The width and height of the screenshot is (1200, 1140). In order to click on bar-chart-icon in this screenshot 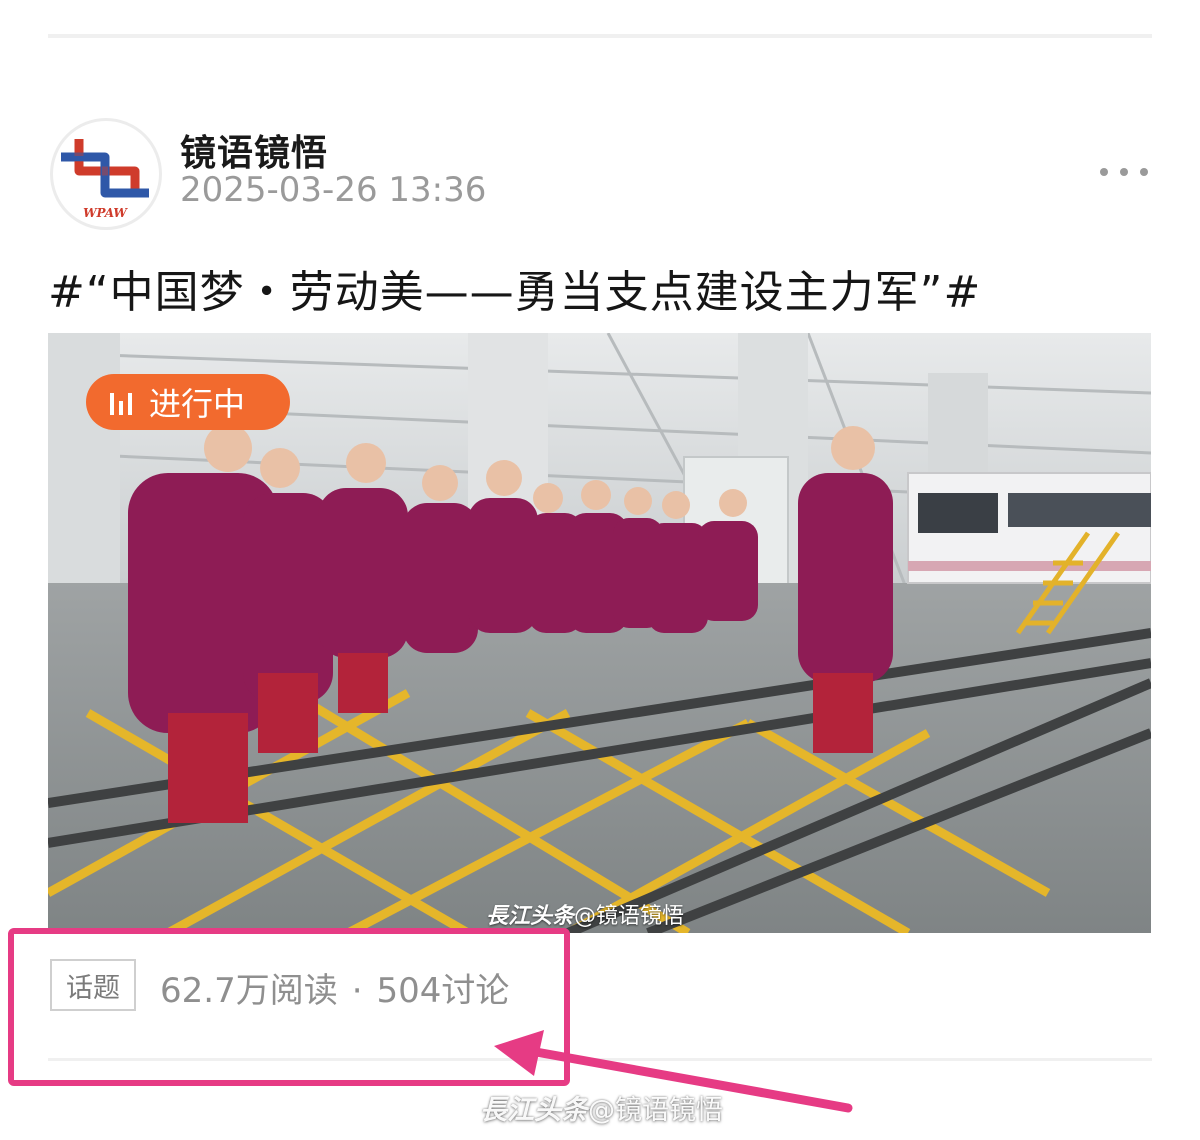, I will do `click(123, 402)`.